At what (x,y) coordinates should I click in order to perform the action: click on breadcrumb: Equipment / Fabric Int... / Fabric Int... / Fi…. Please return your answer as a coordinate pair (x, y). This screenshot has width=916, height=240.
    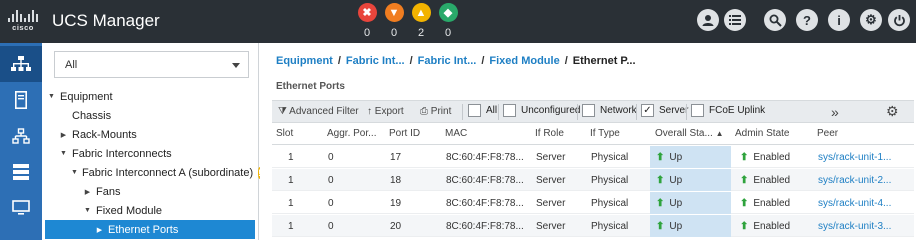
    Looking at the image, I should click on (456, 61).